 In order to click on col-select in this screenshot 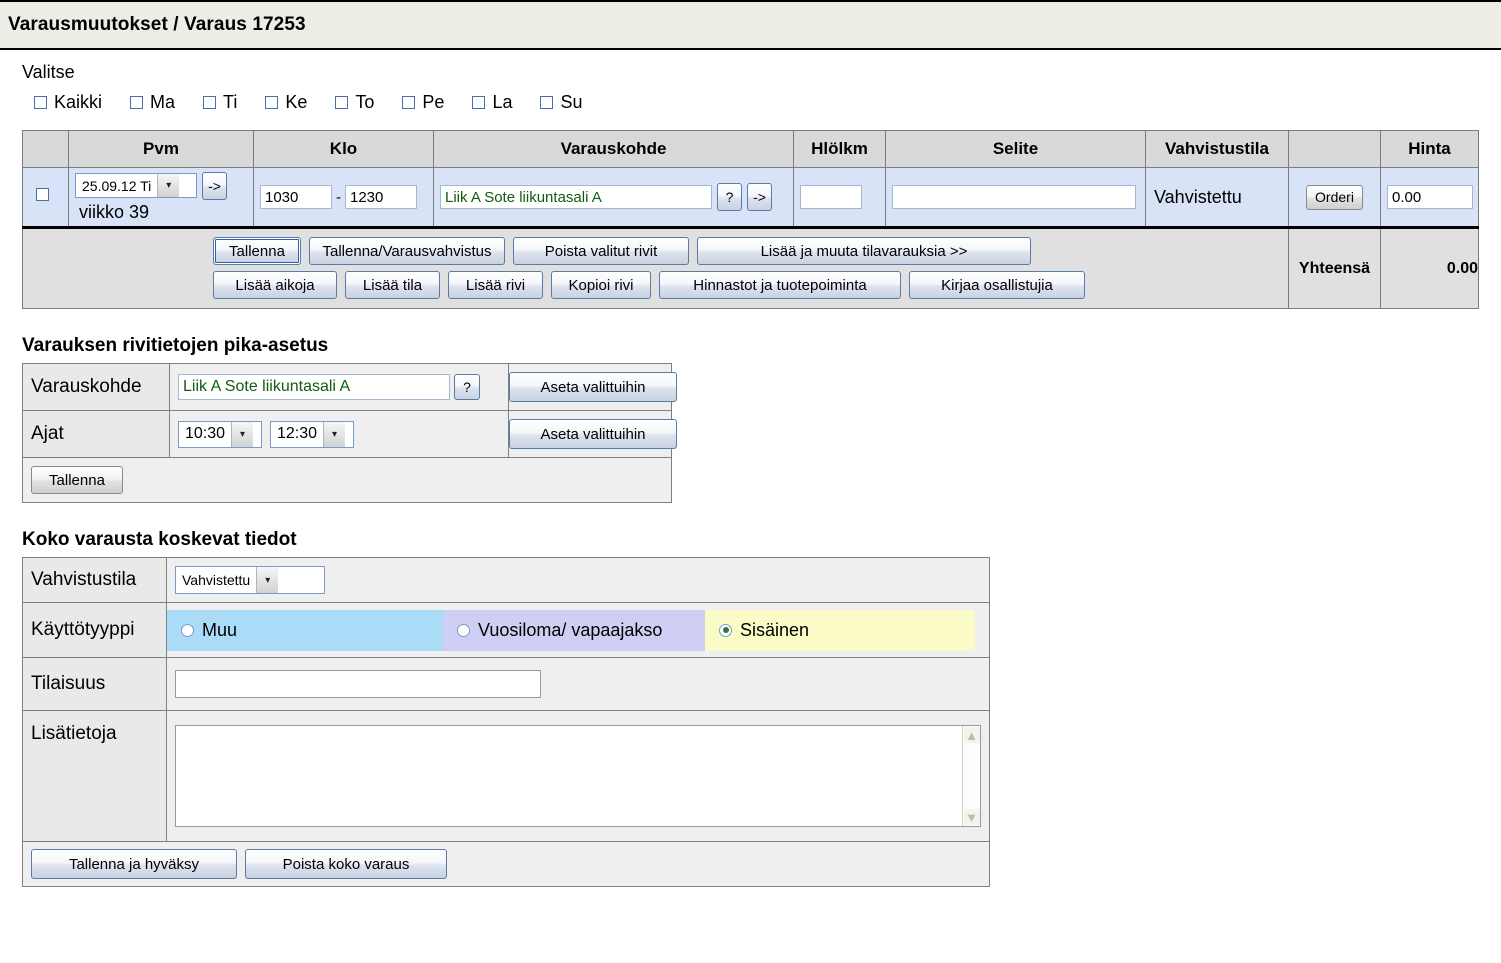, I will do `click(45, 149)`.